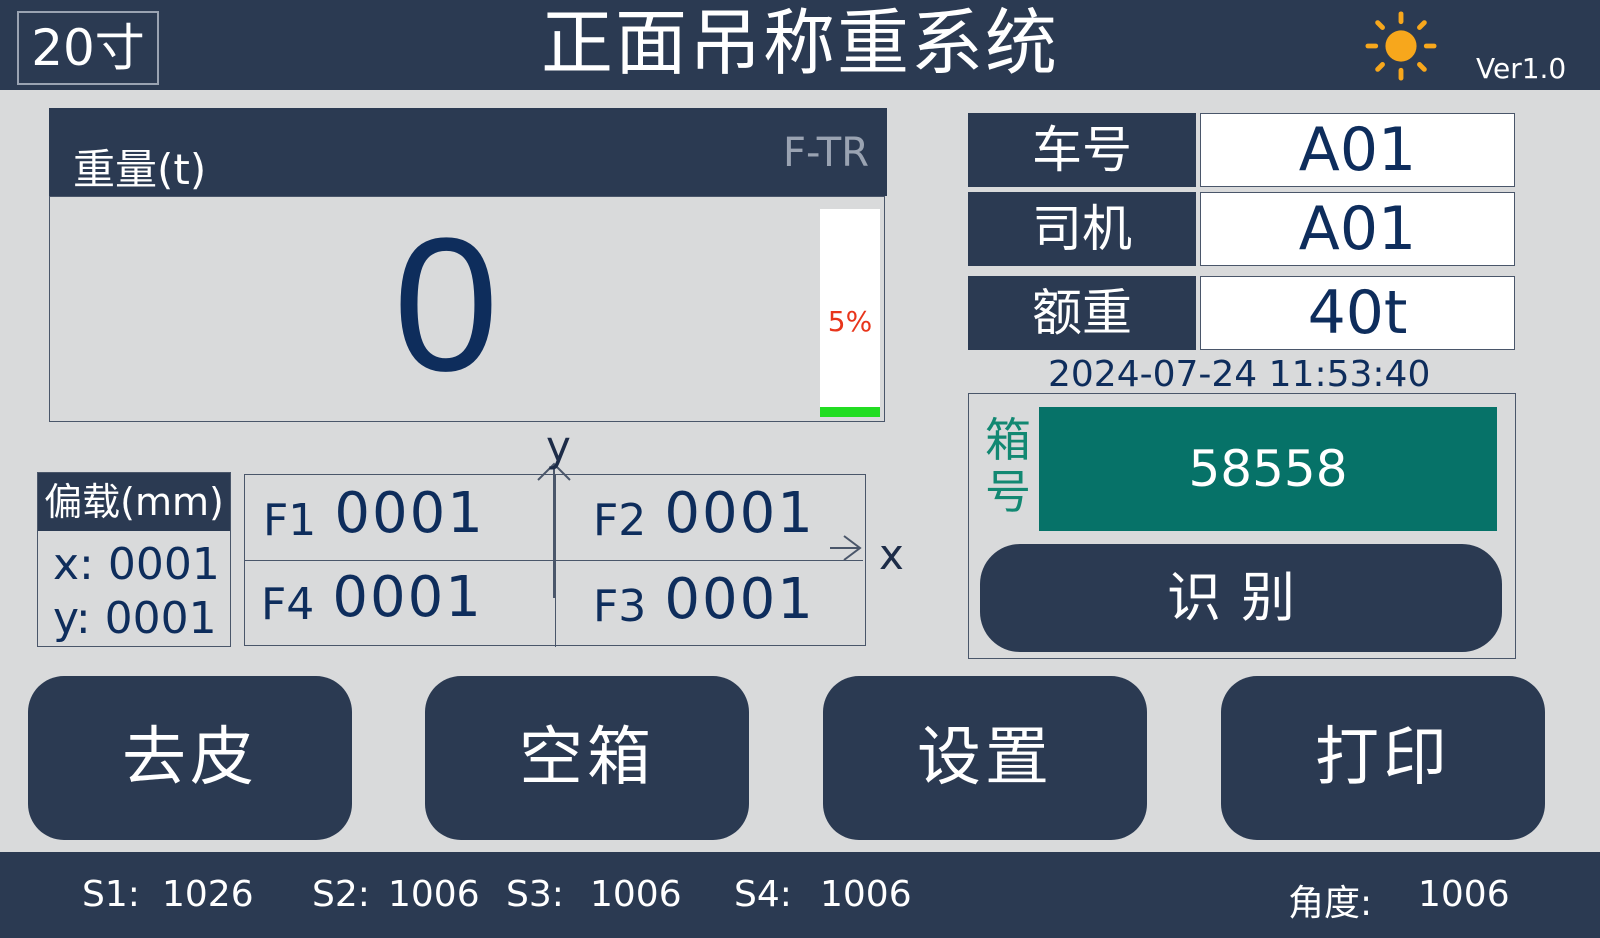 The image size is (1600, 938). Describe the element at coordinates (891, 554) in the screenshot. I see `axis-x-label: x` at that location.